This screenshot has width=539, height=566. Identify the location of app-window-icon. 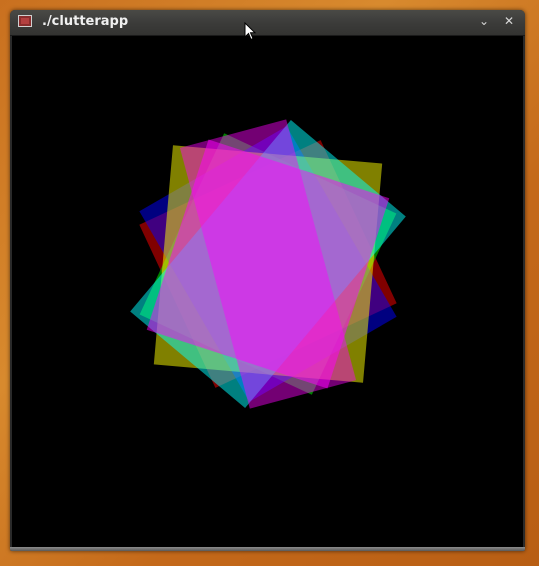
(25, 21).